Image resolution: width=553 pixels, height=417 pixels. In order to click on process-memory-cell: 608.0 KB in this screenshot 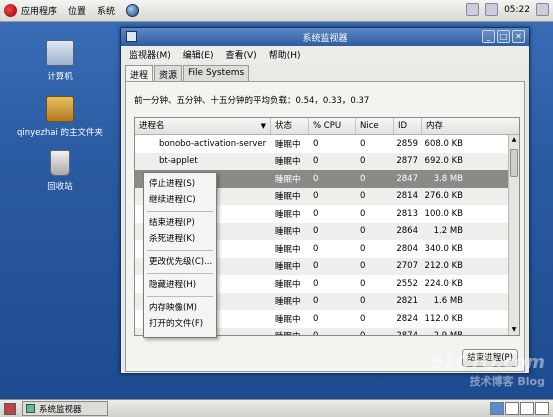, I will do `click(443, 143)`.